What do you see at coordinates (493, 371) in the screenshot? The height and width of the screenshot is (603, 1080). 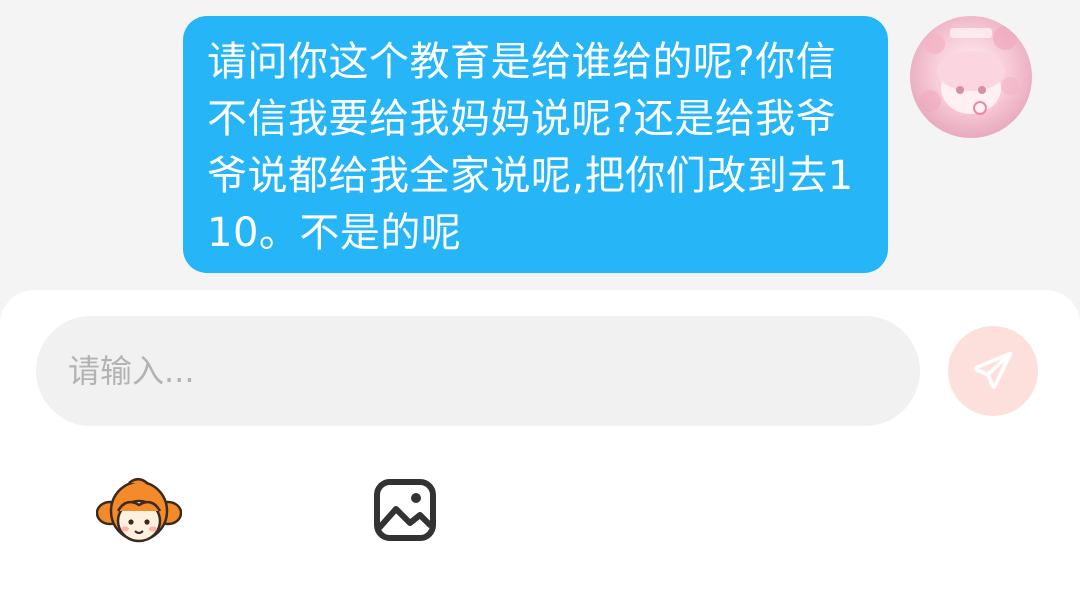 I see `message-input` at bounding box center [493, 371].